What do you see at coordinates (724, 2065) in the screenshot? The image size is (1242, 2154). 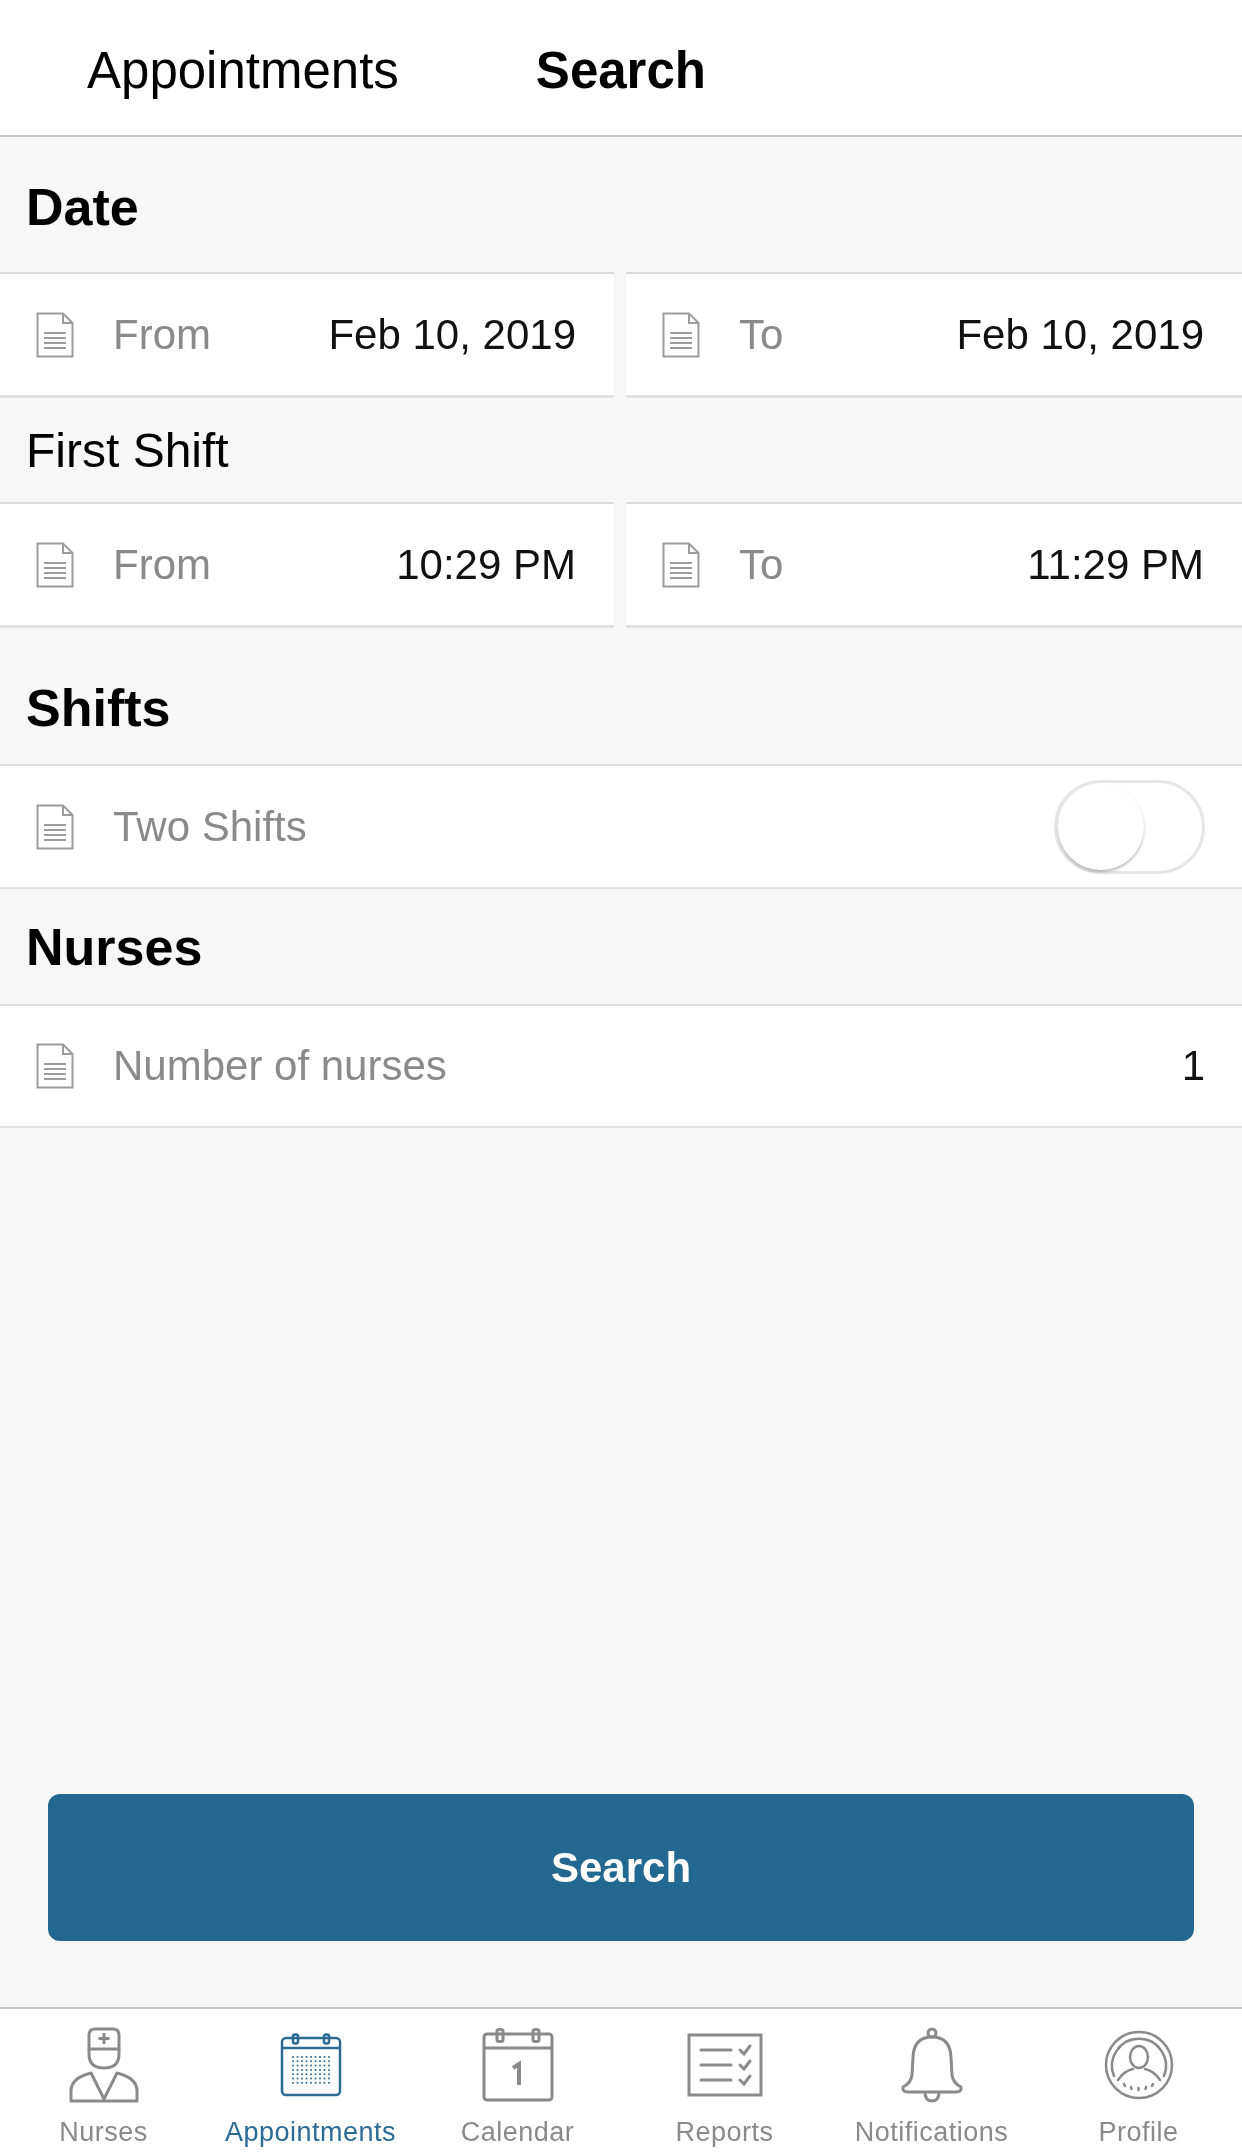 I see `checklist-icon` at bounding box center [724, 2065].